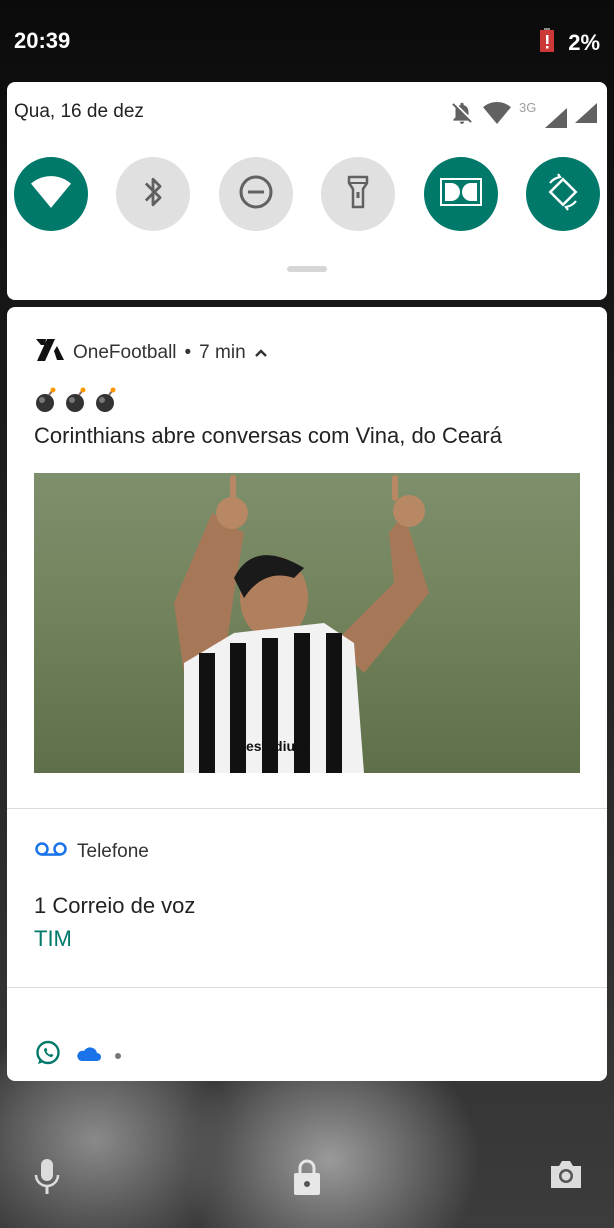  Describe the element at coordinates (47, 1179) in the screenshot. I see `microphone-icon` at that location.